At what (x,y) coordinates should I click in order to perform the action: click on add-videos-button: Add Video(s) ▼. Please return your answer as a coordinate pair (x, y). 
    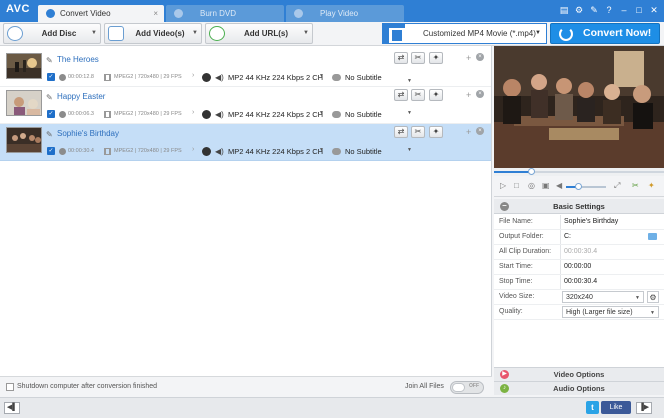
    Looking at the image, I should click on (153, 33).